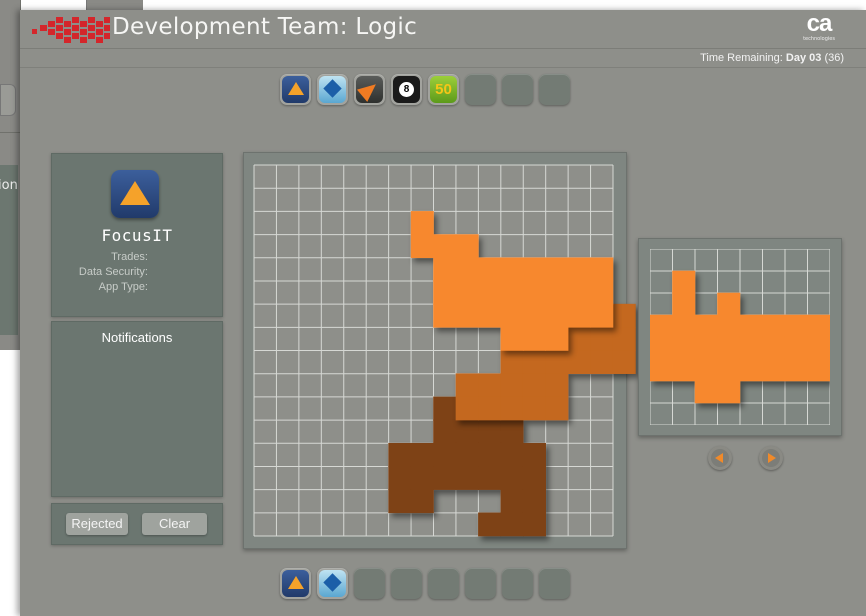 The height and width of the screenshot is (616, 866). I want to click on piece-preview-grid, so click(740, 337).